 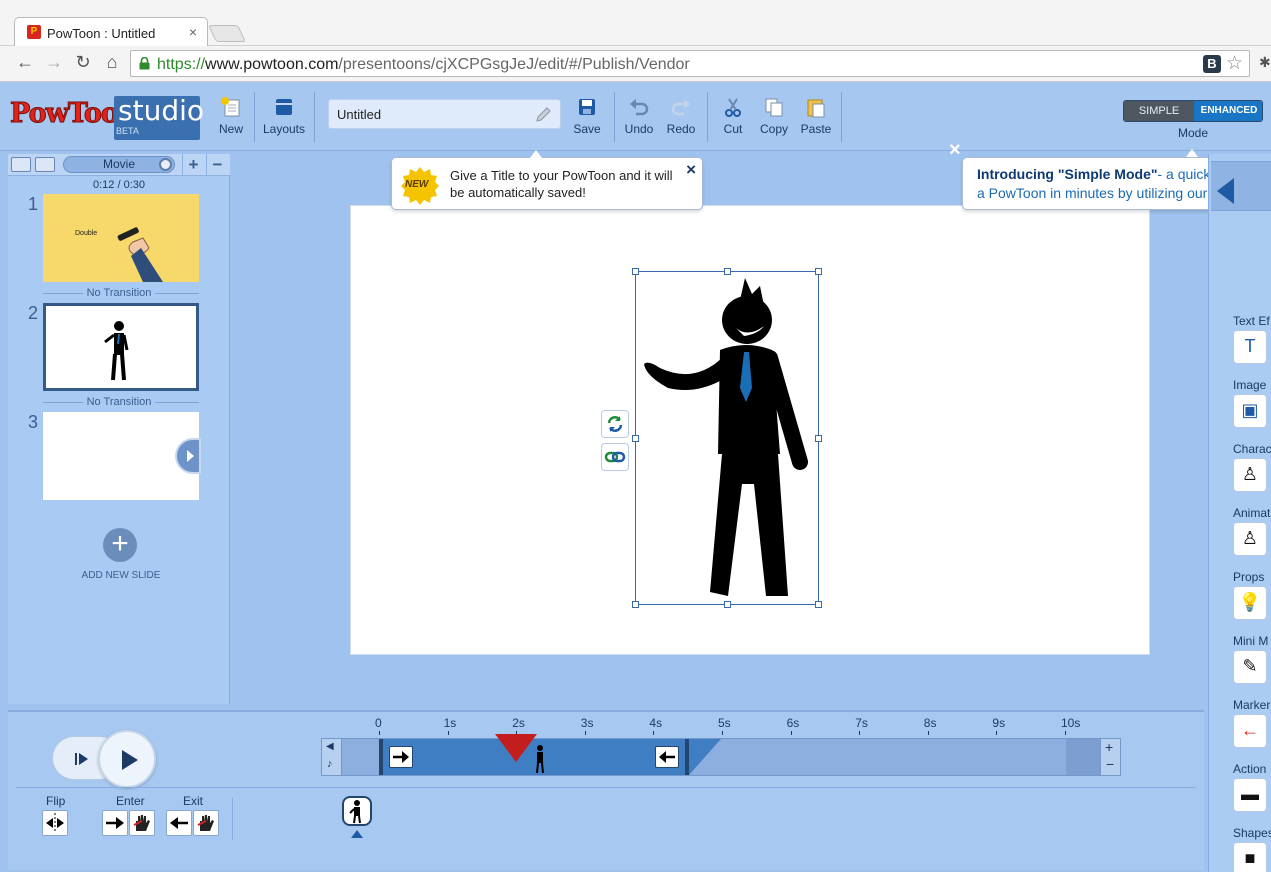 I want to click on music-note-icon: ♪, so click(x=330, y=764).